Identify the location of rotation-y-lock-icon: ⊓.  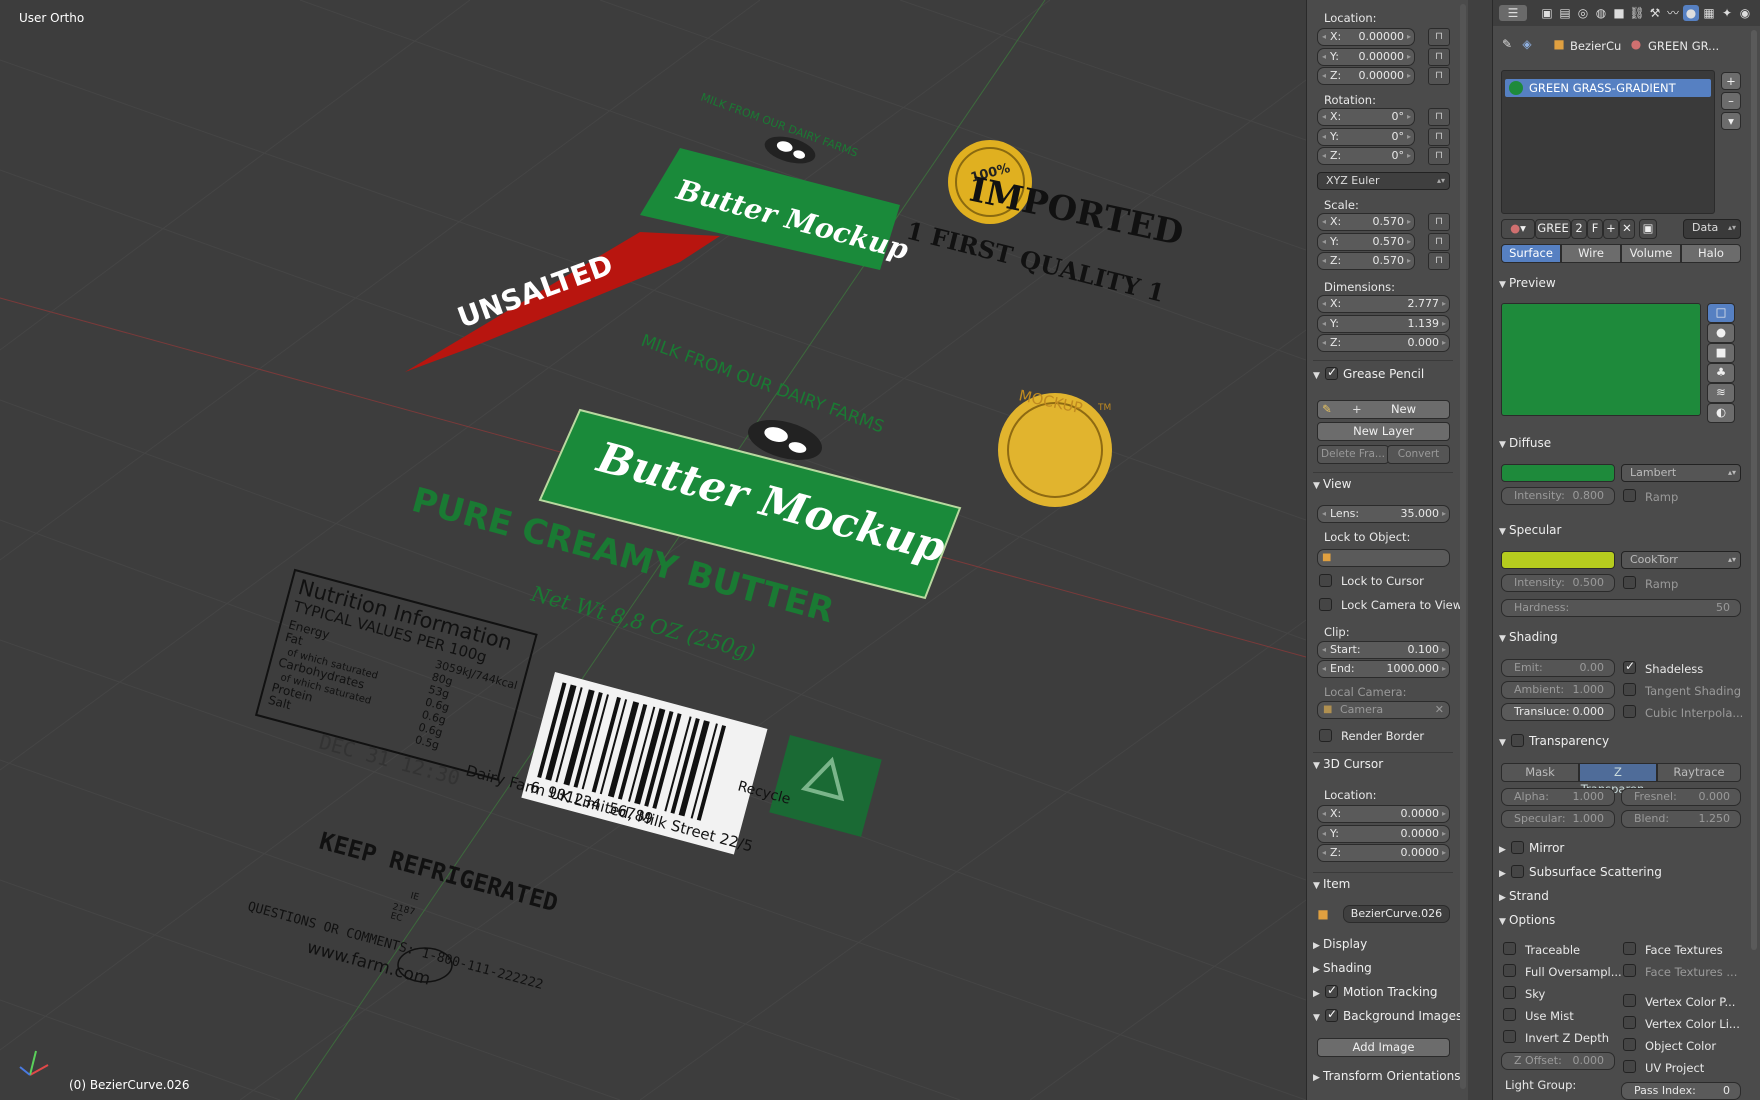
(1439, 136).